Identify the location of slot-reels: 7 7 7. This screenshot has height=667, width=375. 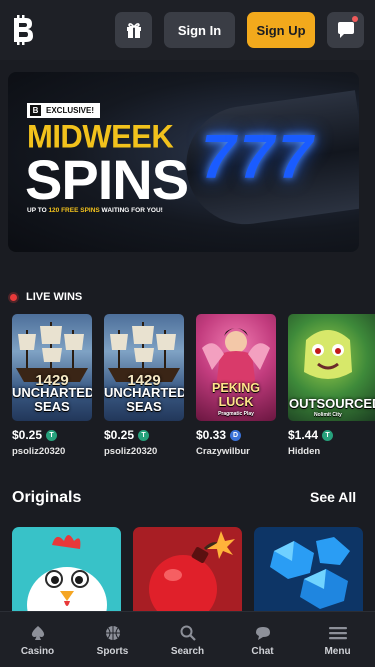
(256, 158).